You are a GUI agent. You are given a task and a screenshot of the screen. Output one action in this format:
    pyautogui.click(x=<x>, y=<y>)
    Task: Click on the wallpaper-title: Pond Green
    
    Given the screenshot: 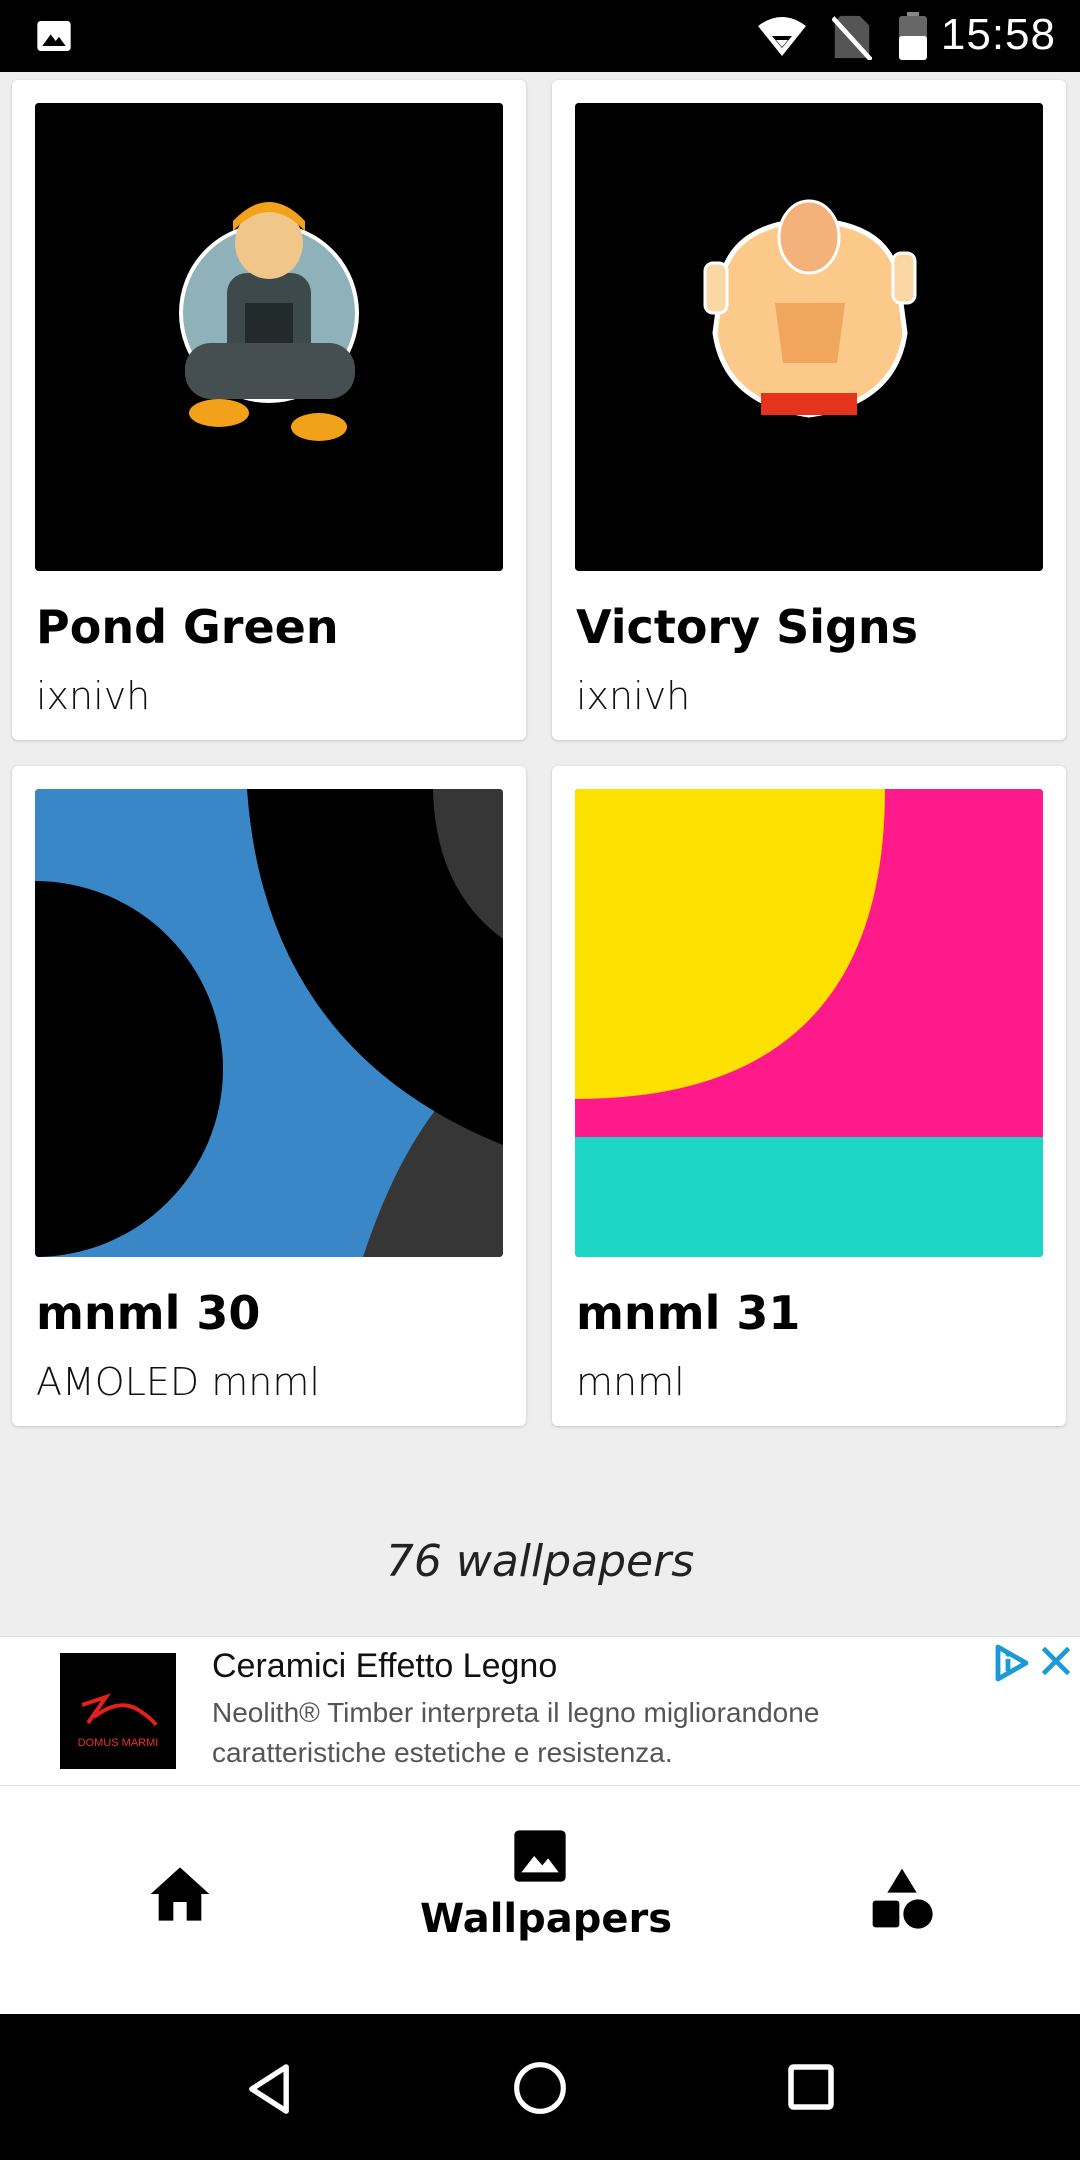 What is the action you would take?
    pyautogui.click(x=187, y=627)
    